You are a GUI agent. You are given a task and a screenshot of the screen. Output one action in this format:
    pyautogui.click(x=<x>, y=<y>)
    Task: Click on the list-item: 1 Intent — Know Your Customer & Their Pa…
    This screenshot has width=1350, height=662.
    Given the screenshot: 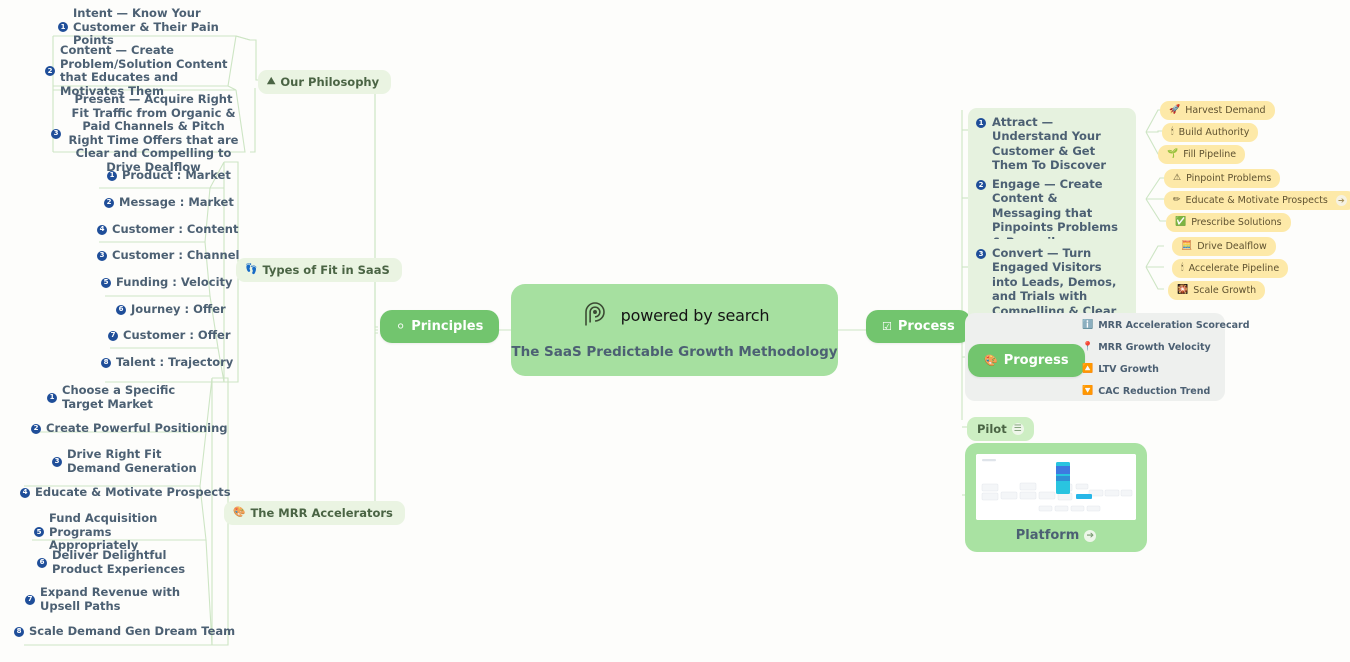 What is the action you would take?
    pyautogui.click(x=148, y=27)
    